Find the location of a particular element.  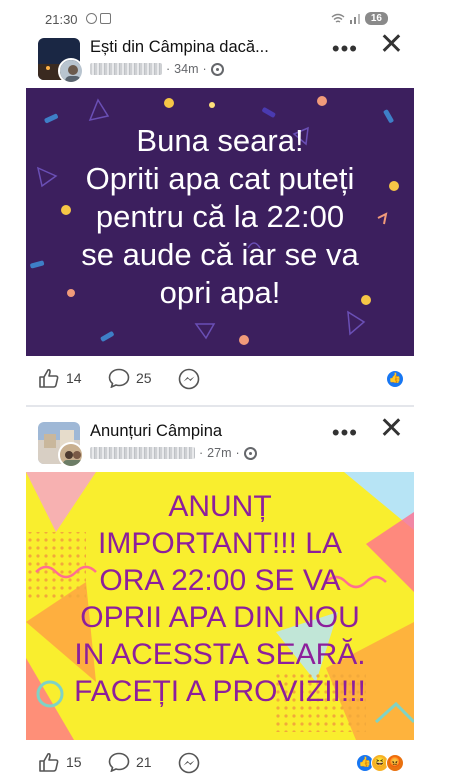

like-count: 15 is located at coordinates (74, 762).